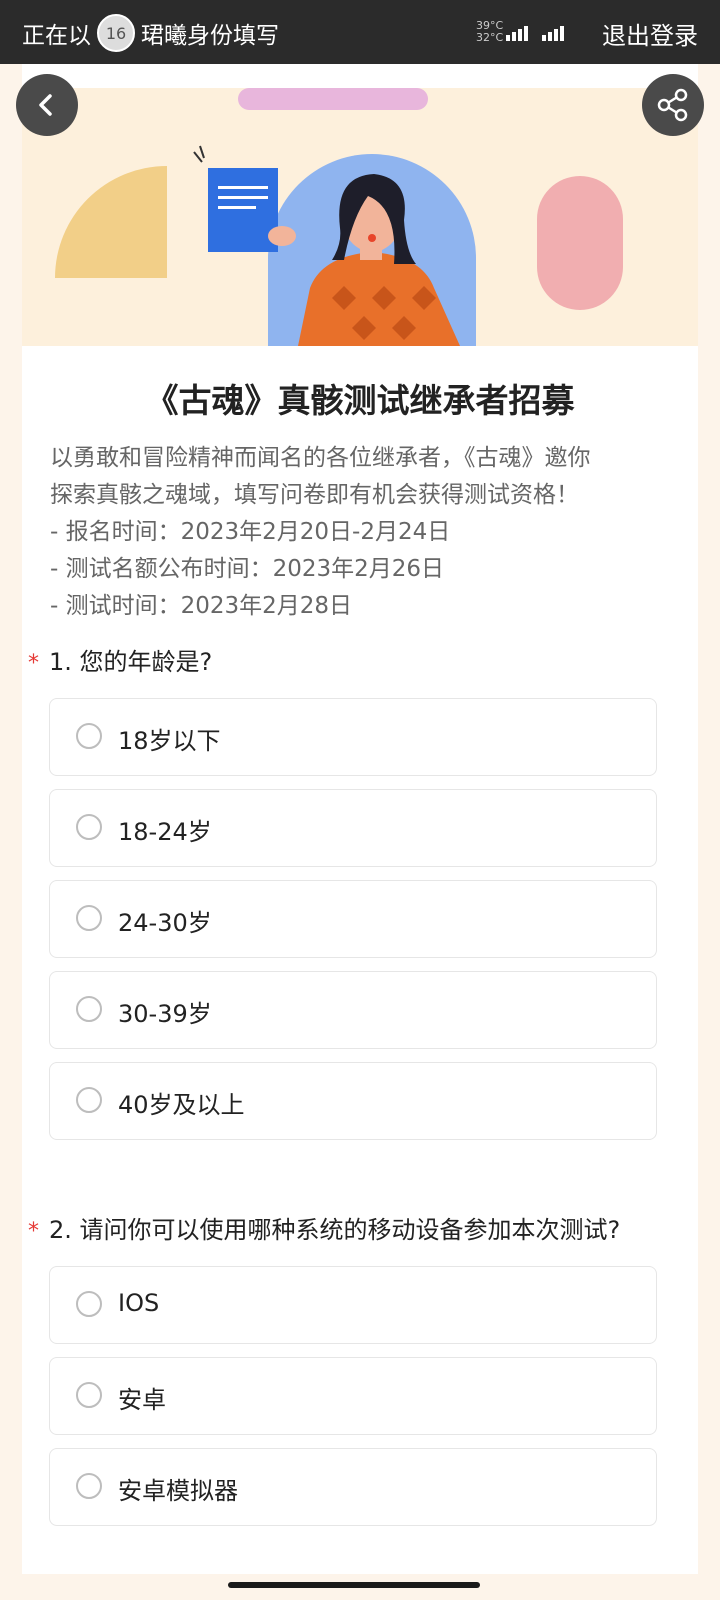 The width and height of the screenshot is (720, 1600). What do you see at coordinates (360, 400) in the screenshot?
I see `survey-title: 《古魂》真骸测试继承者招募` at bounding box center [360, 400].